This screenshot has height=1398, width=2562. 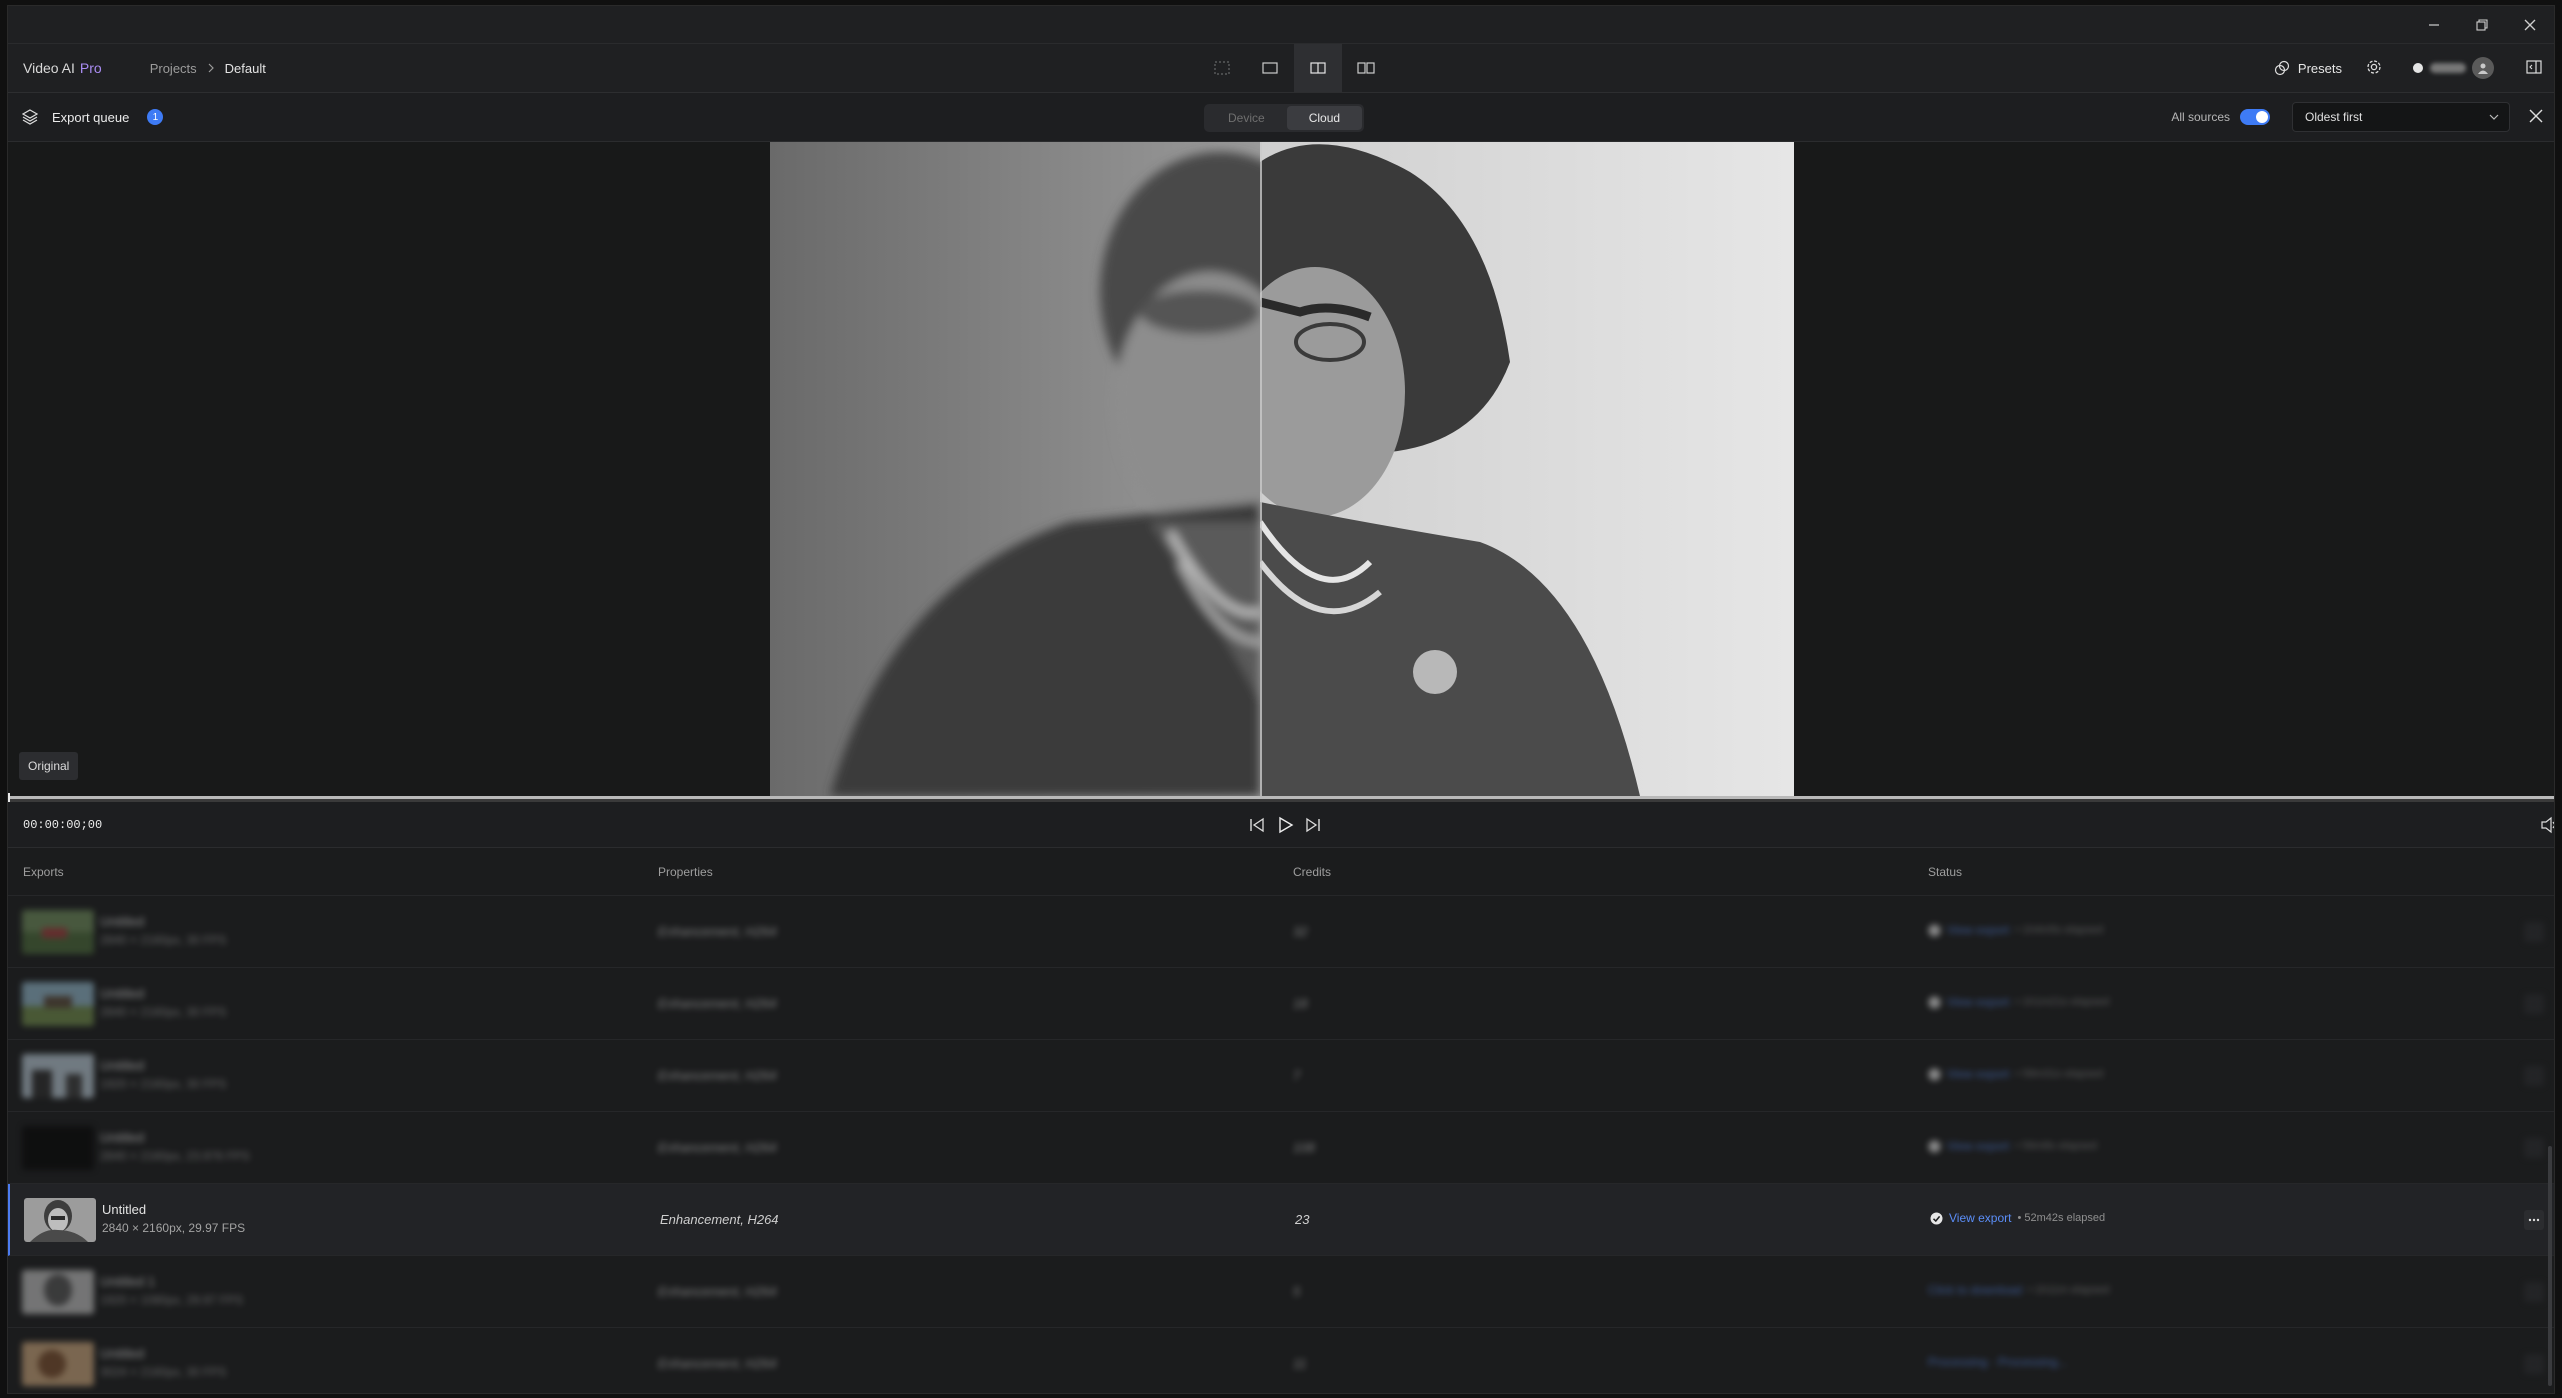 I want to click on view-crop-button, so click(x=1222, y=68).